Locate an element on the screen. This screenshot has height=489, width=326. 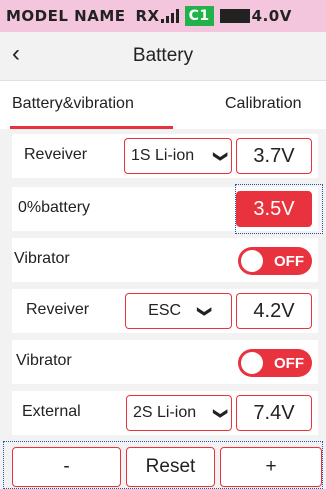
vibrator-toggle: OFF is located at coordinates (275, 261).